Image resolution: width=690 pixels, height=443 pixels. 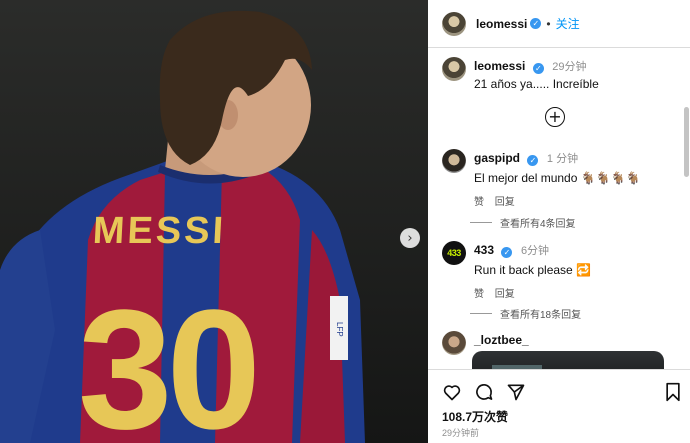 What do you see at coordinates (540, 313) in the screenshot?
I see `view-replies-label: 查看所有18条回复` at bounding box center [540, 313].